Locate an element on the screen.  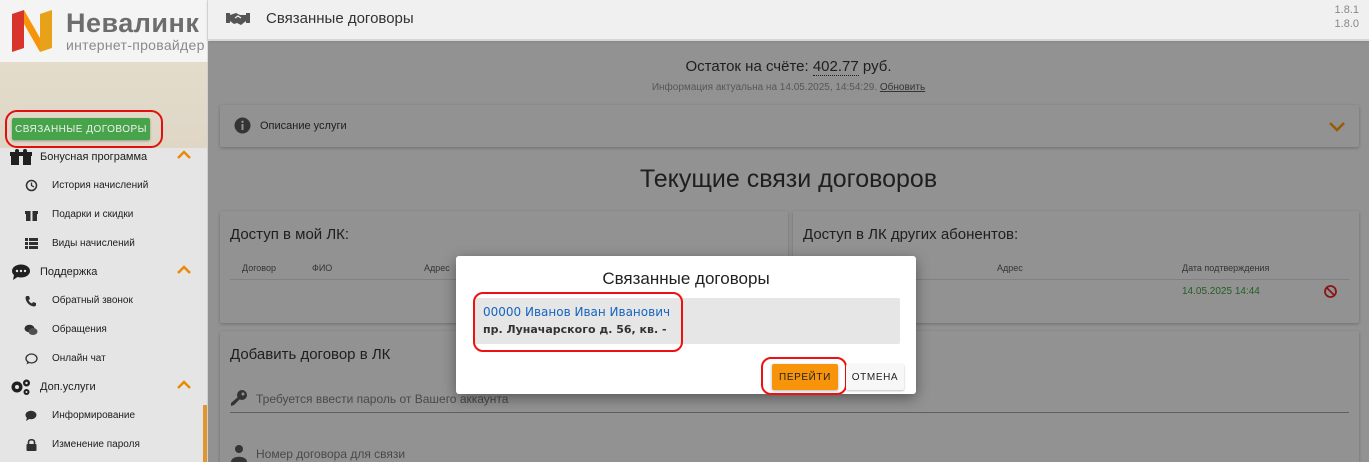
comments-icon is located at coordinates (31, 330).